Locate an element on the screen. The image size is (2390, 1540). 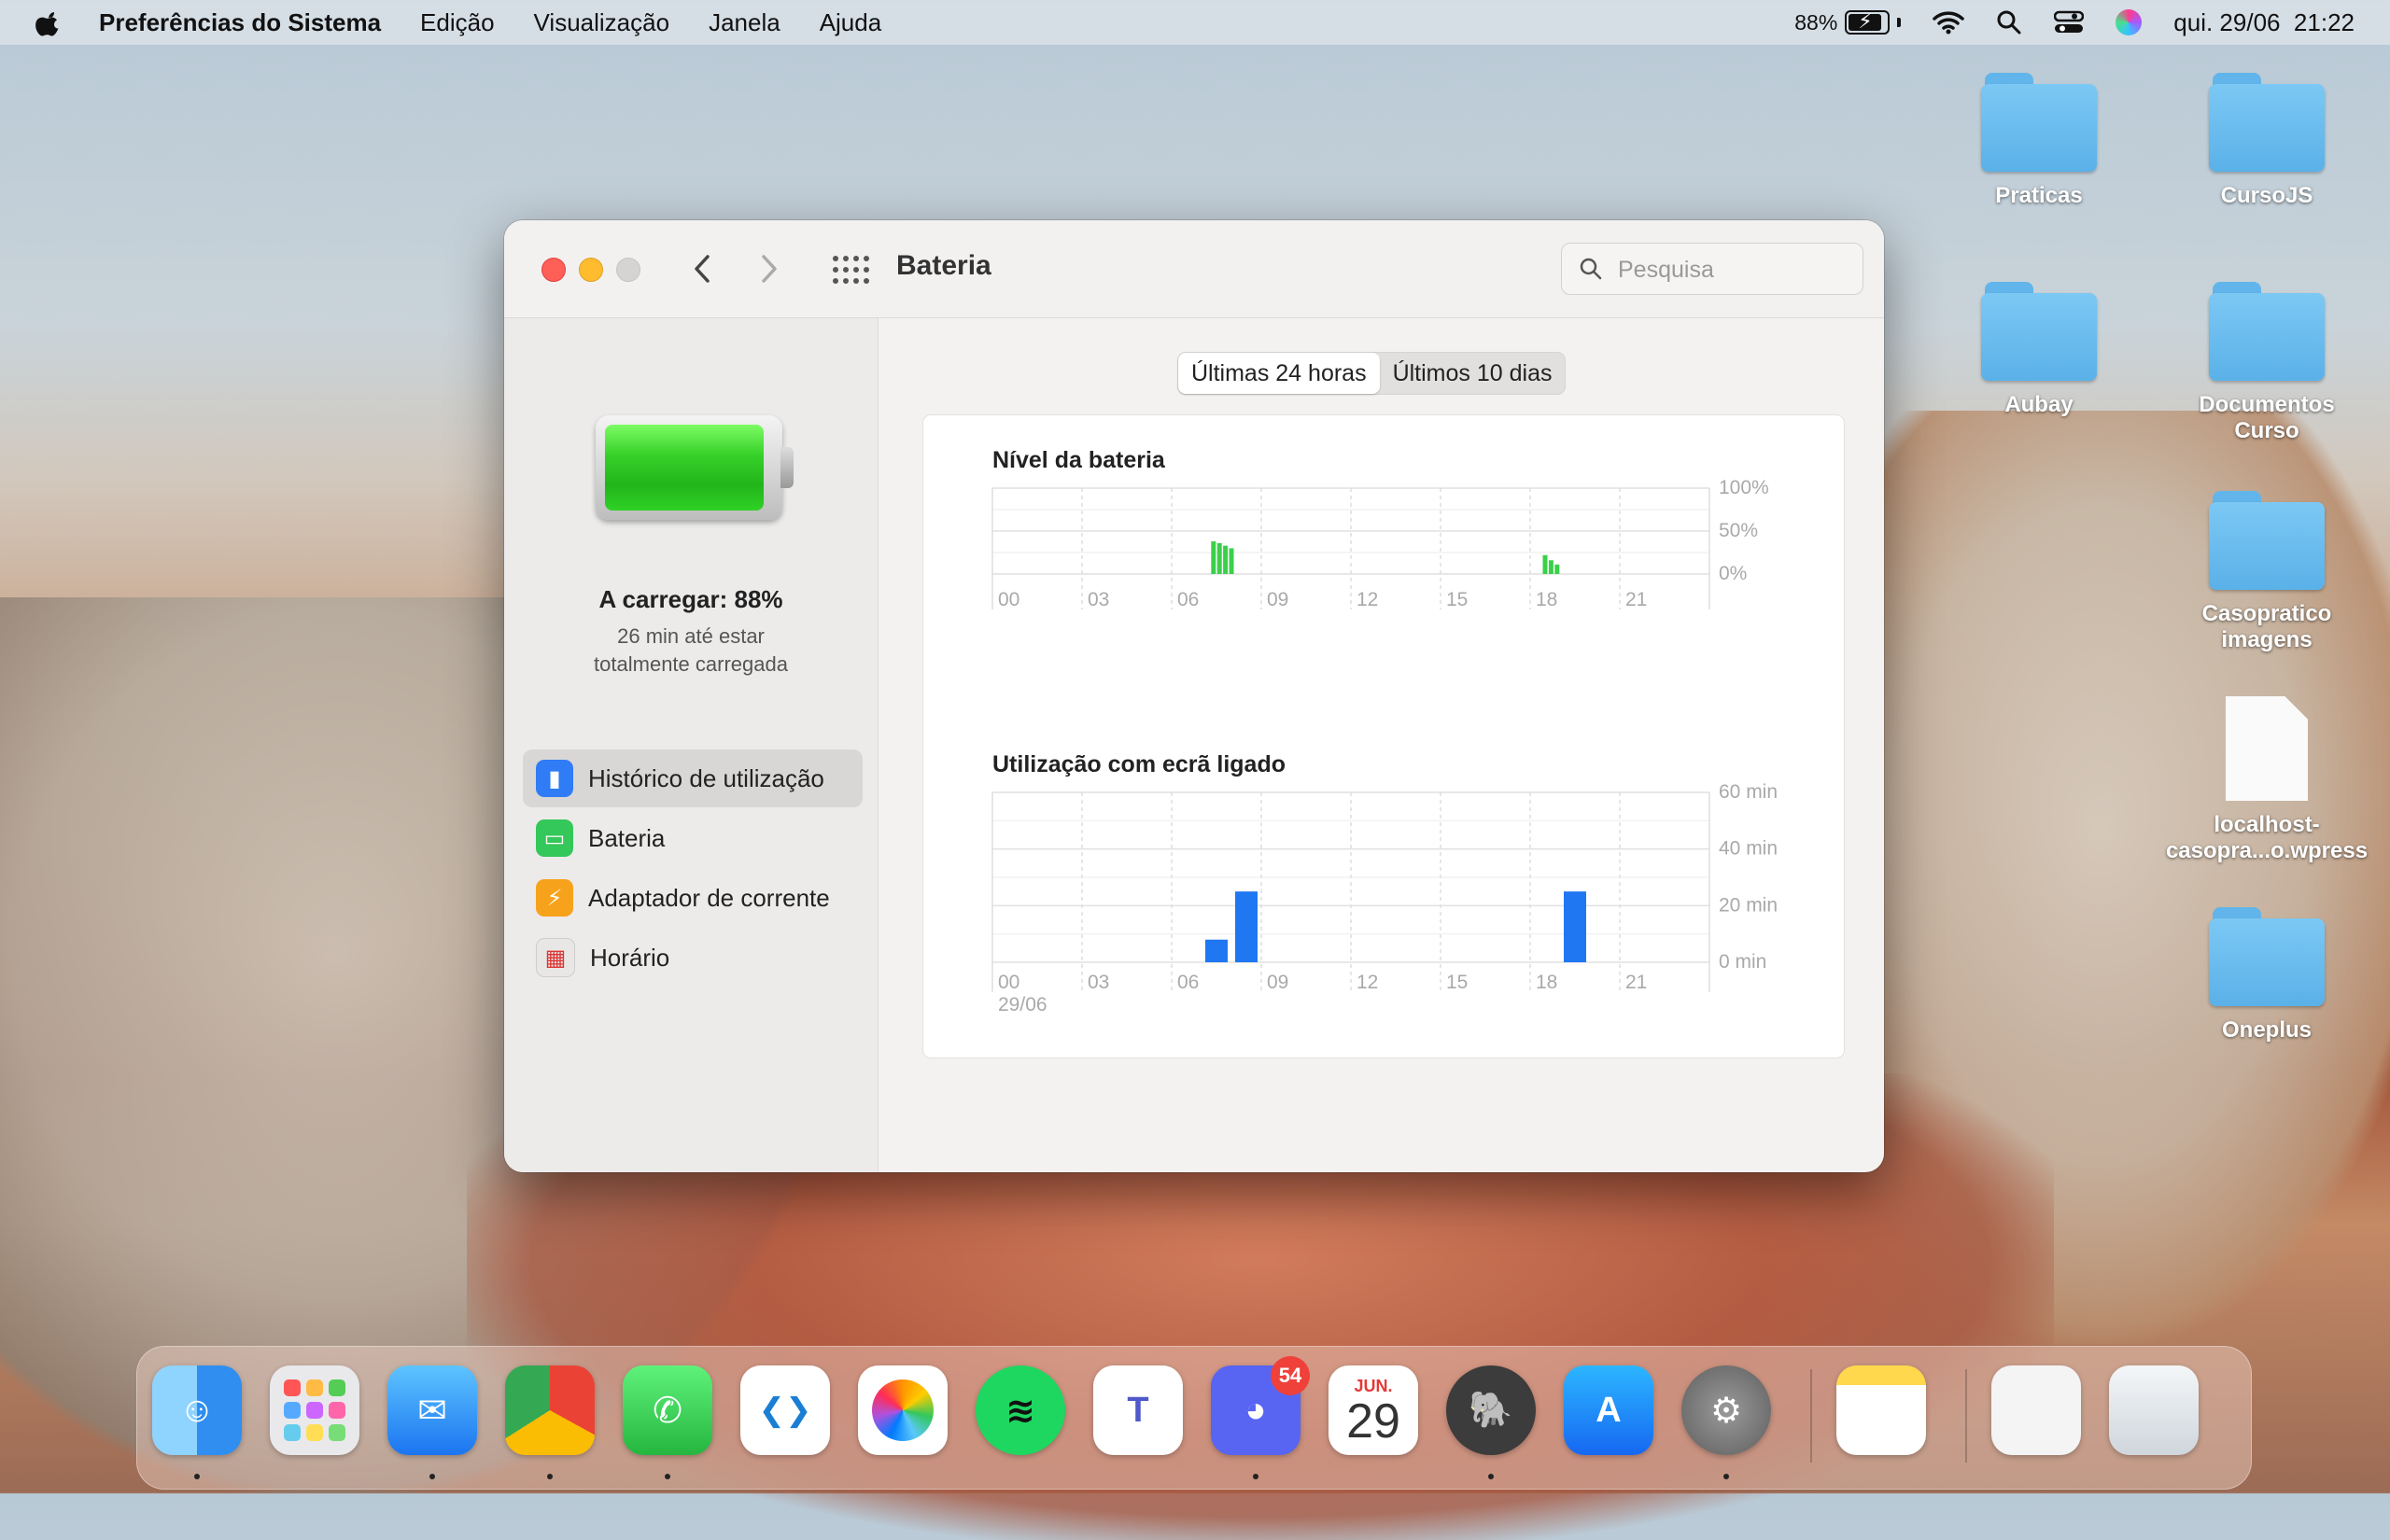
control-center-icon is located at coordinates (2069, 22).